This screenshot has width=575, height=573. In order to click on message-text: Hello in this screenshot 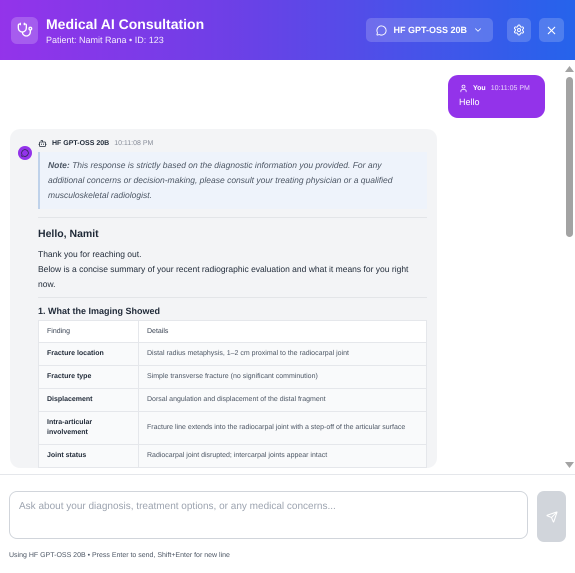, I will do `click(470, 102)`.